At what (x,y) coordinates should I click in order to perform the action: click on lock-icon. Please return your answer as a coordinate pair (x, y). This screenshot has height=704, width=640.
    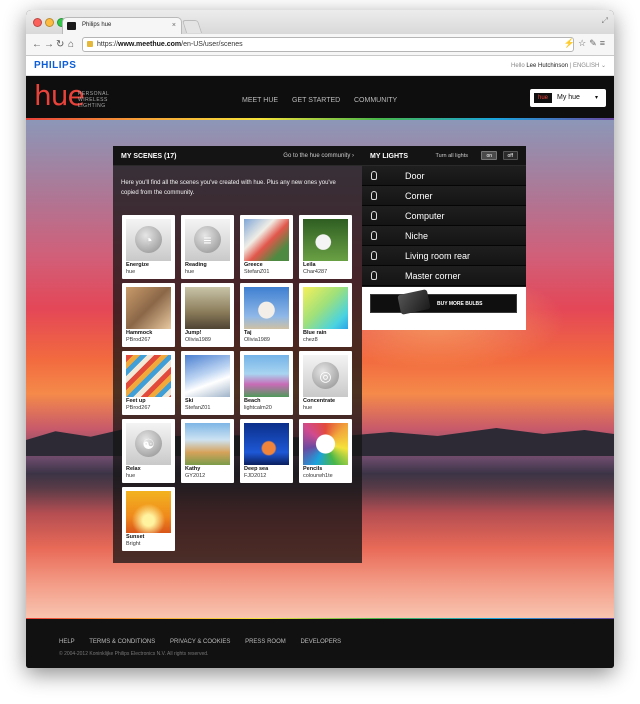
    Looking at the image, I should click on (90, 44).